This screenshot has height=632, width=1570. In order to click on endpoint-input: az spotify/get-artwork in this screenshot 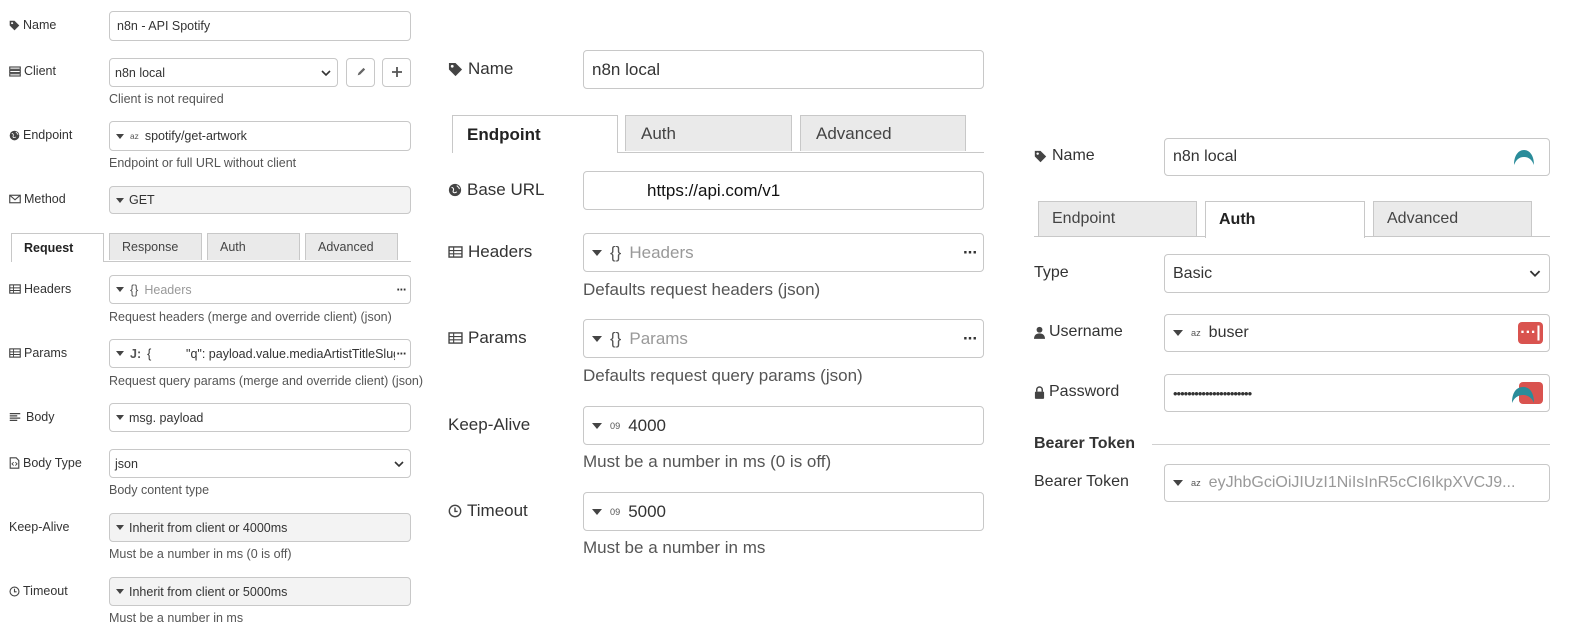, I will do `click(260, 136)`.